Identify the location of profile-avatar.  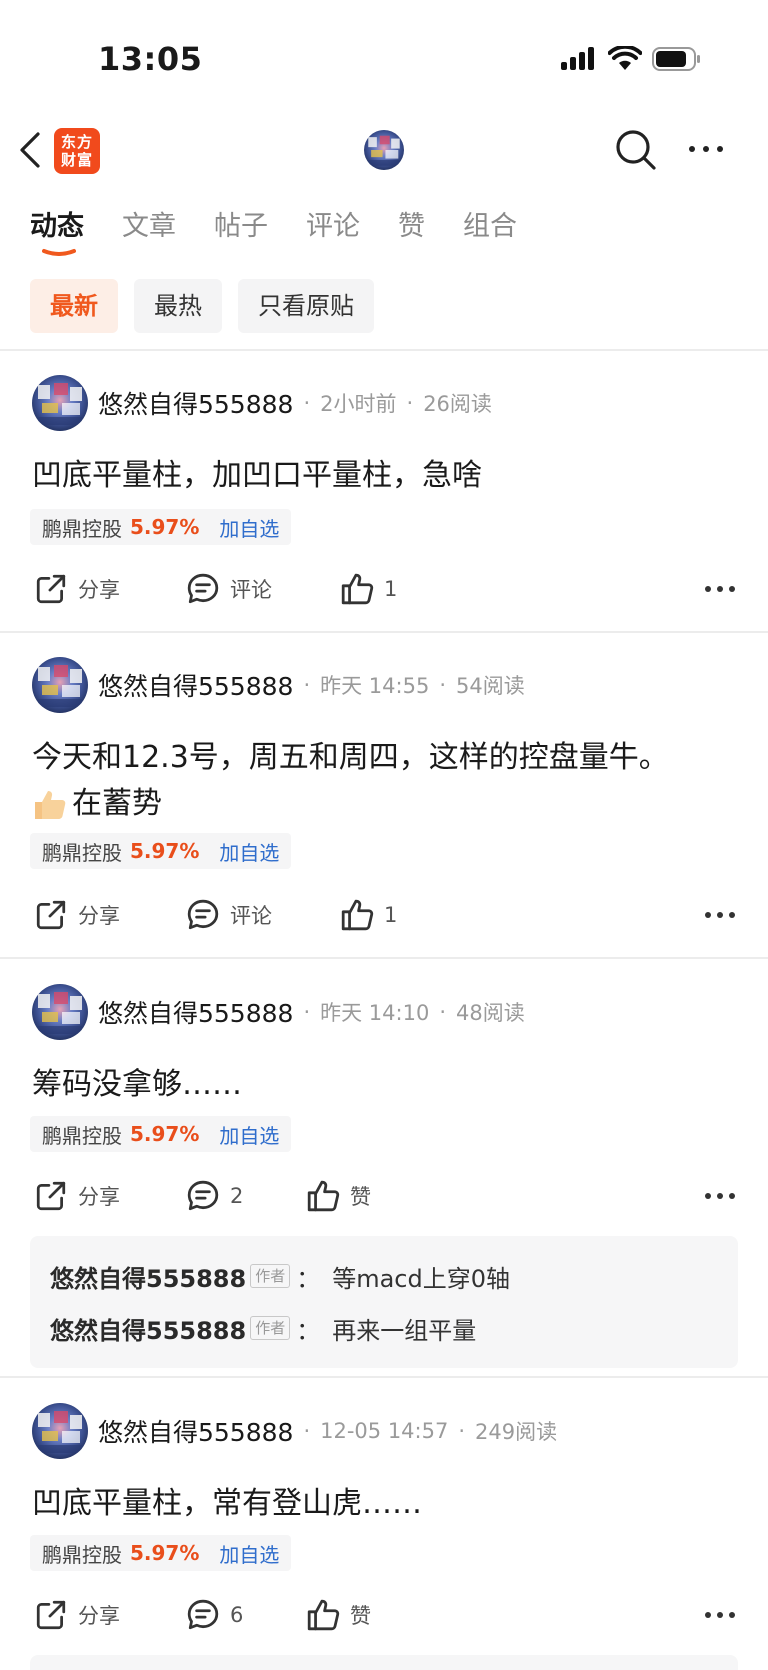
(384, 150).